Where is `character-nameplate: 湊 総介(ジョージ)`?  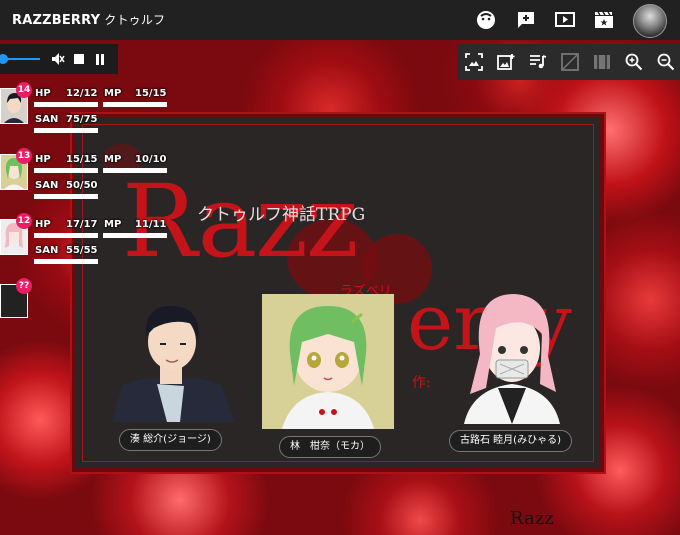
character-nameplate: 湊 総介(ジョージ) is located at coordinates (170, 440).